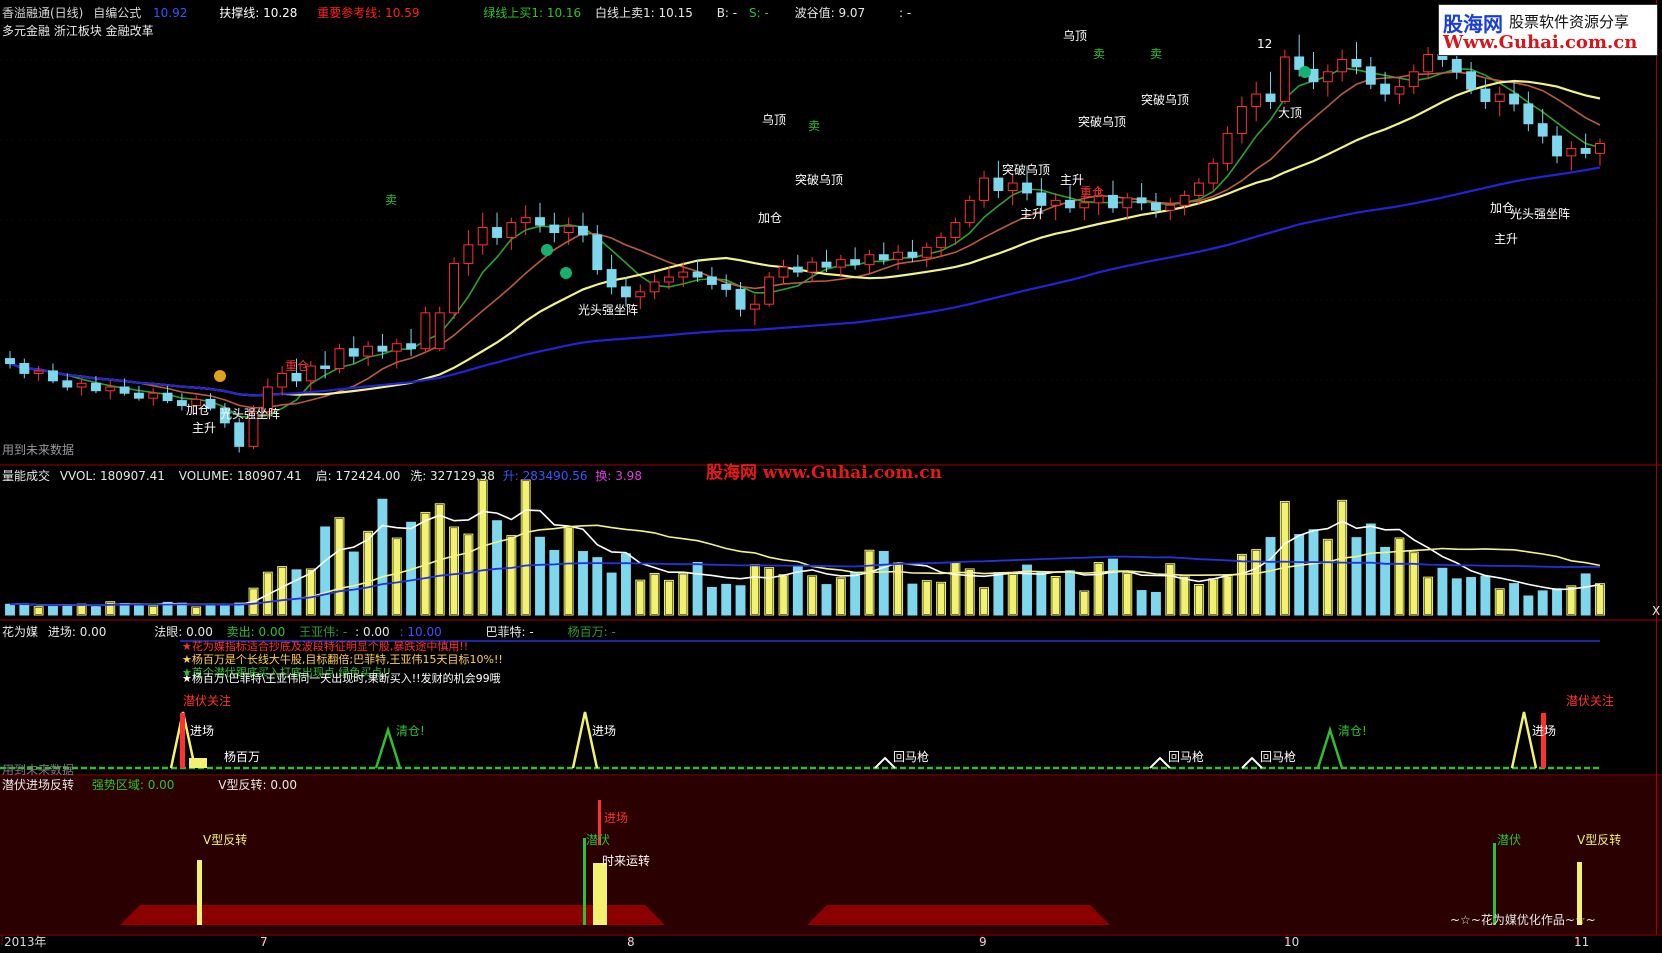 The image size is (1662, 953). What do you see at coordinates (38, 785) in the screenshot?
I see `reversal-panel-label: 潜伏进场反转` at bounding box center [38, 785].